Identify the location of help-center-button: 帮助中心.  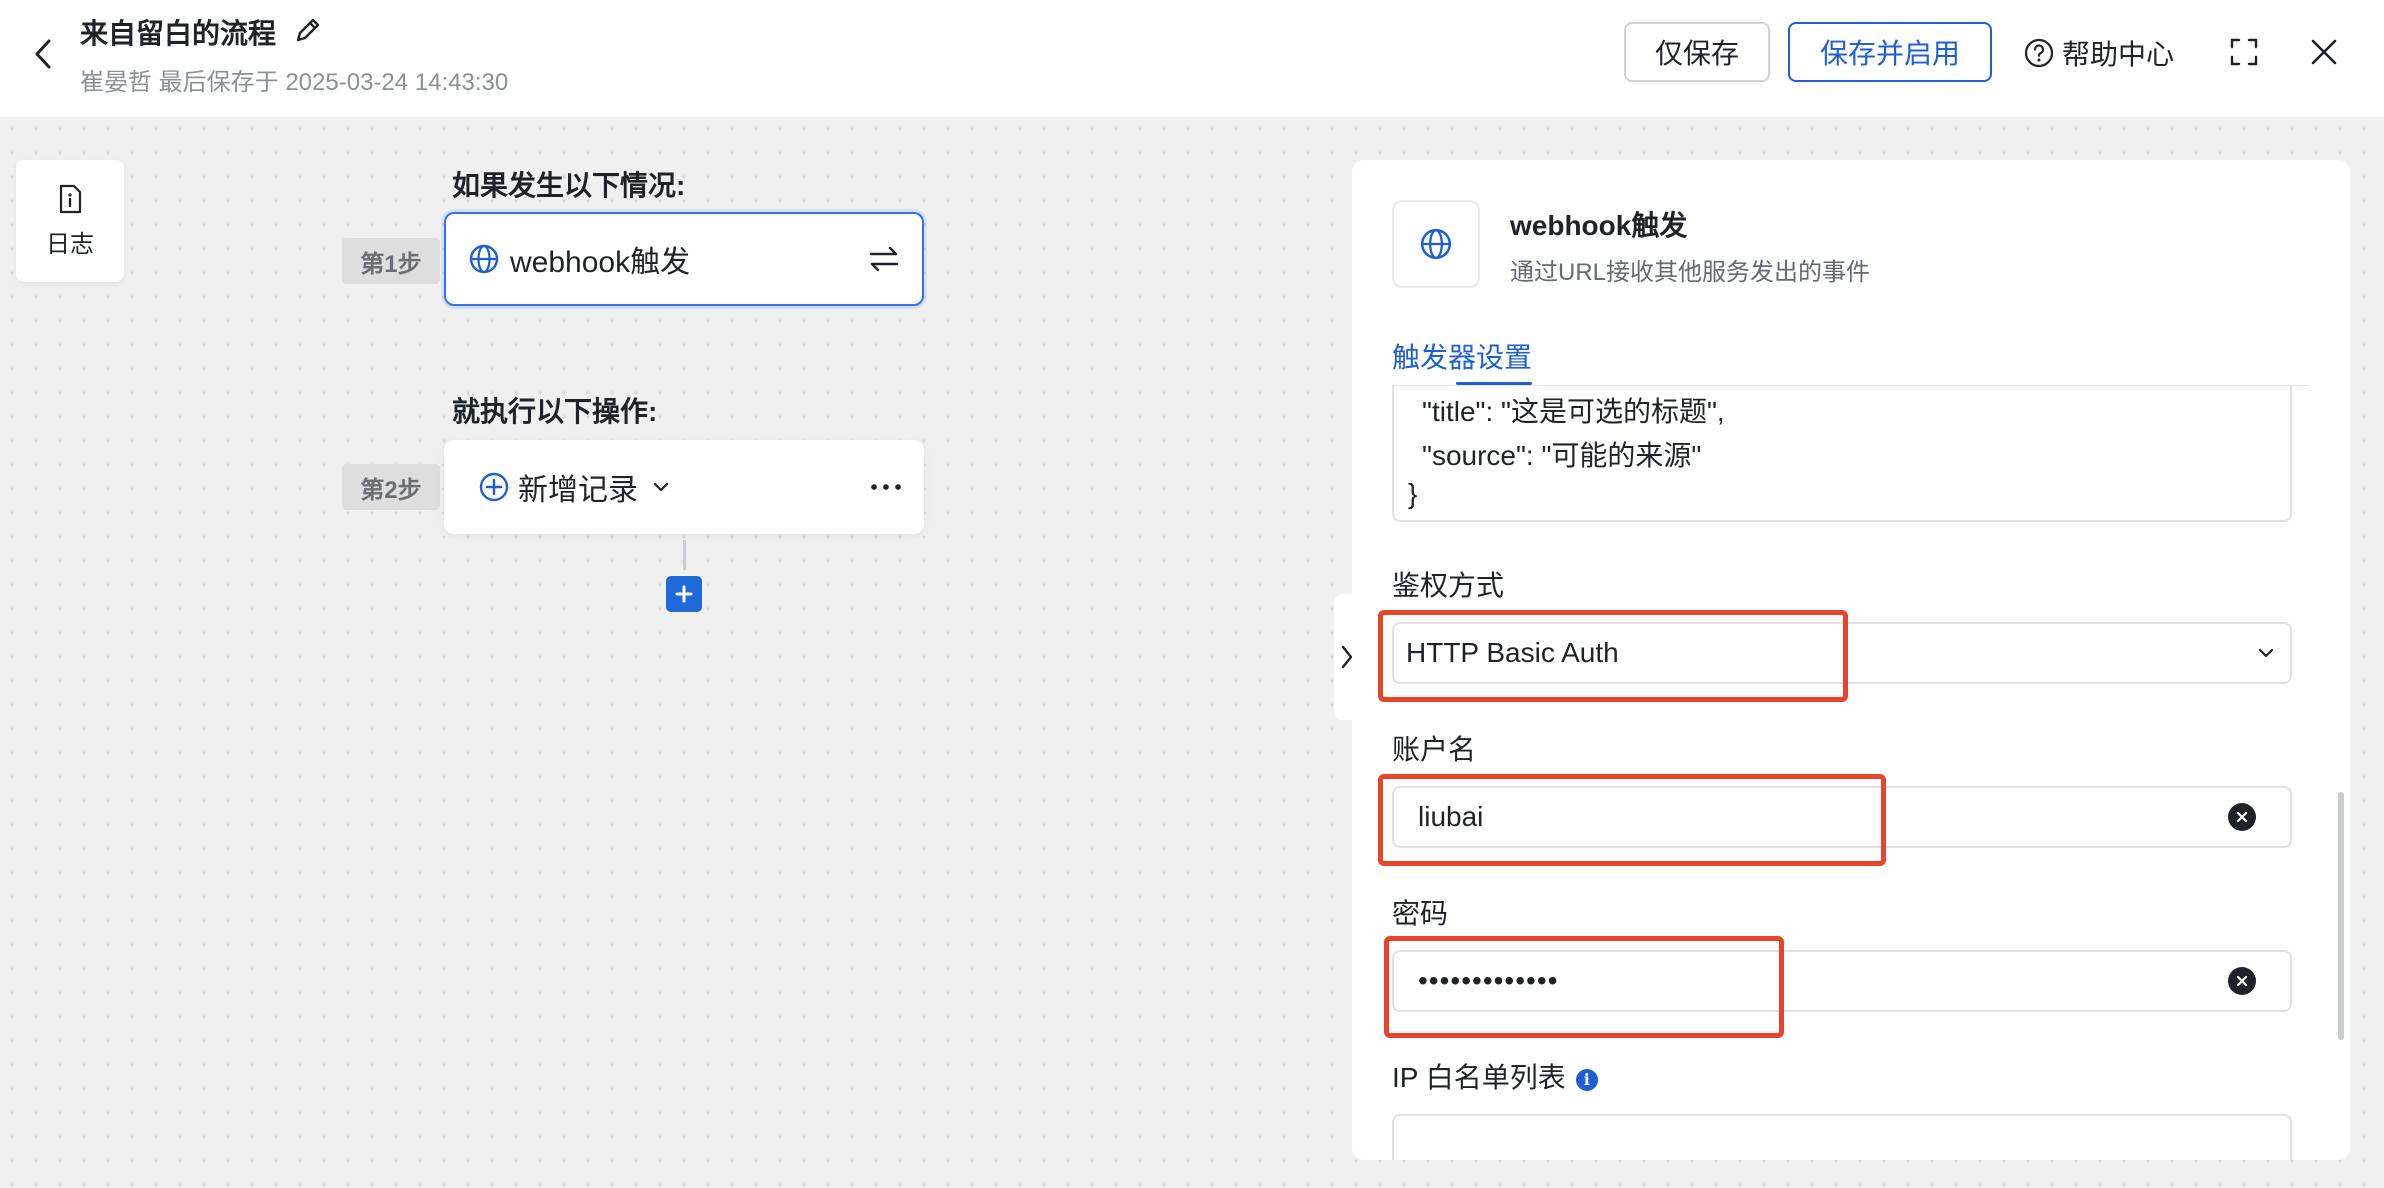
(2099, 53).